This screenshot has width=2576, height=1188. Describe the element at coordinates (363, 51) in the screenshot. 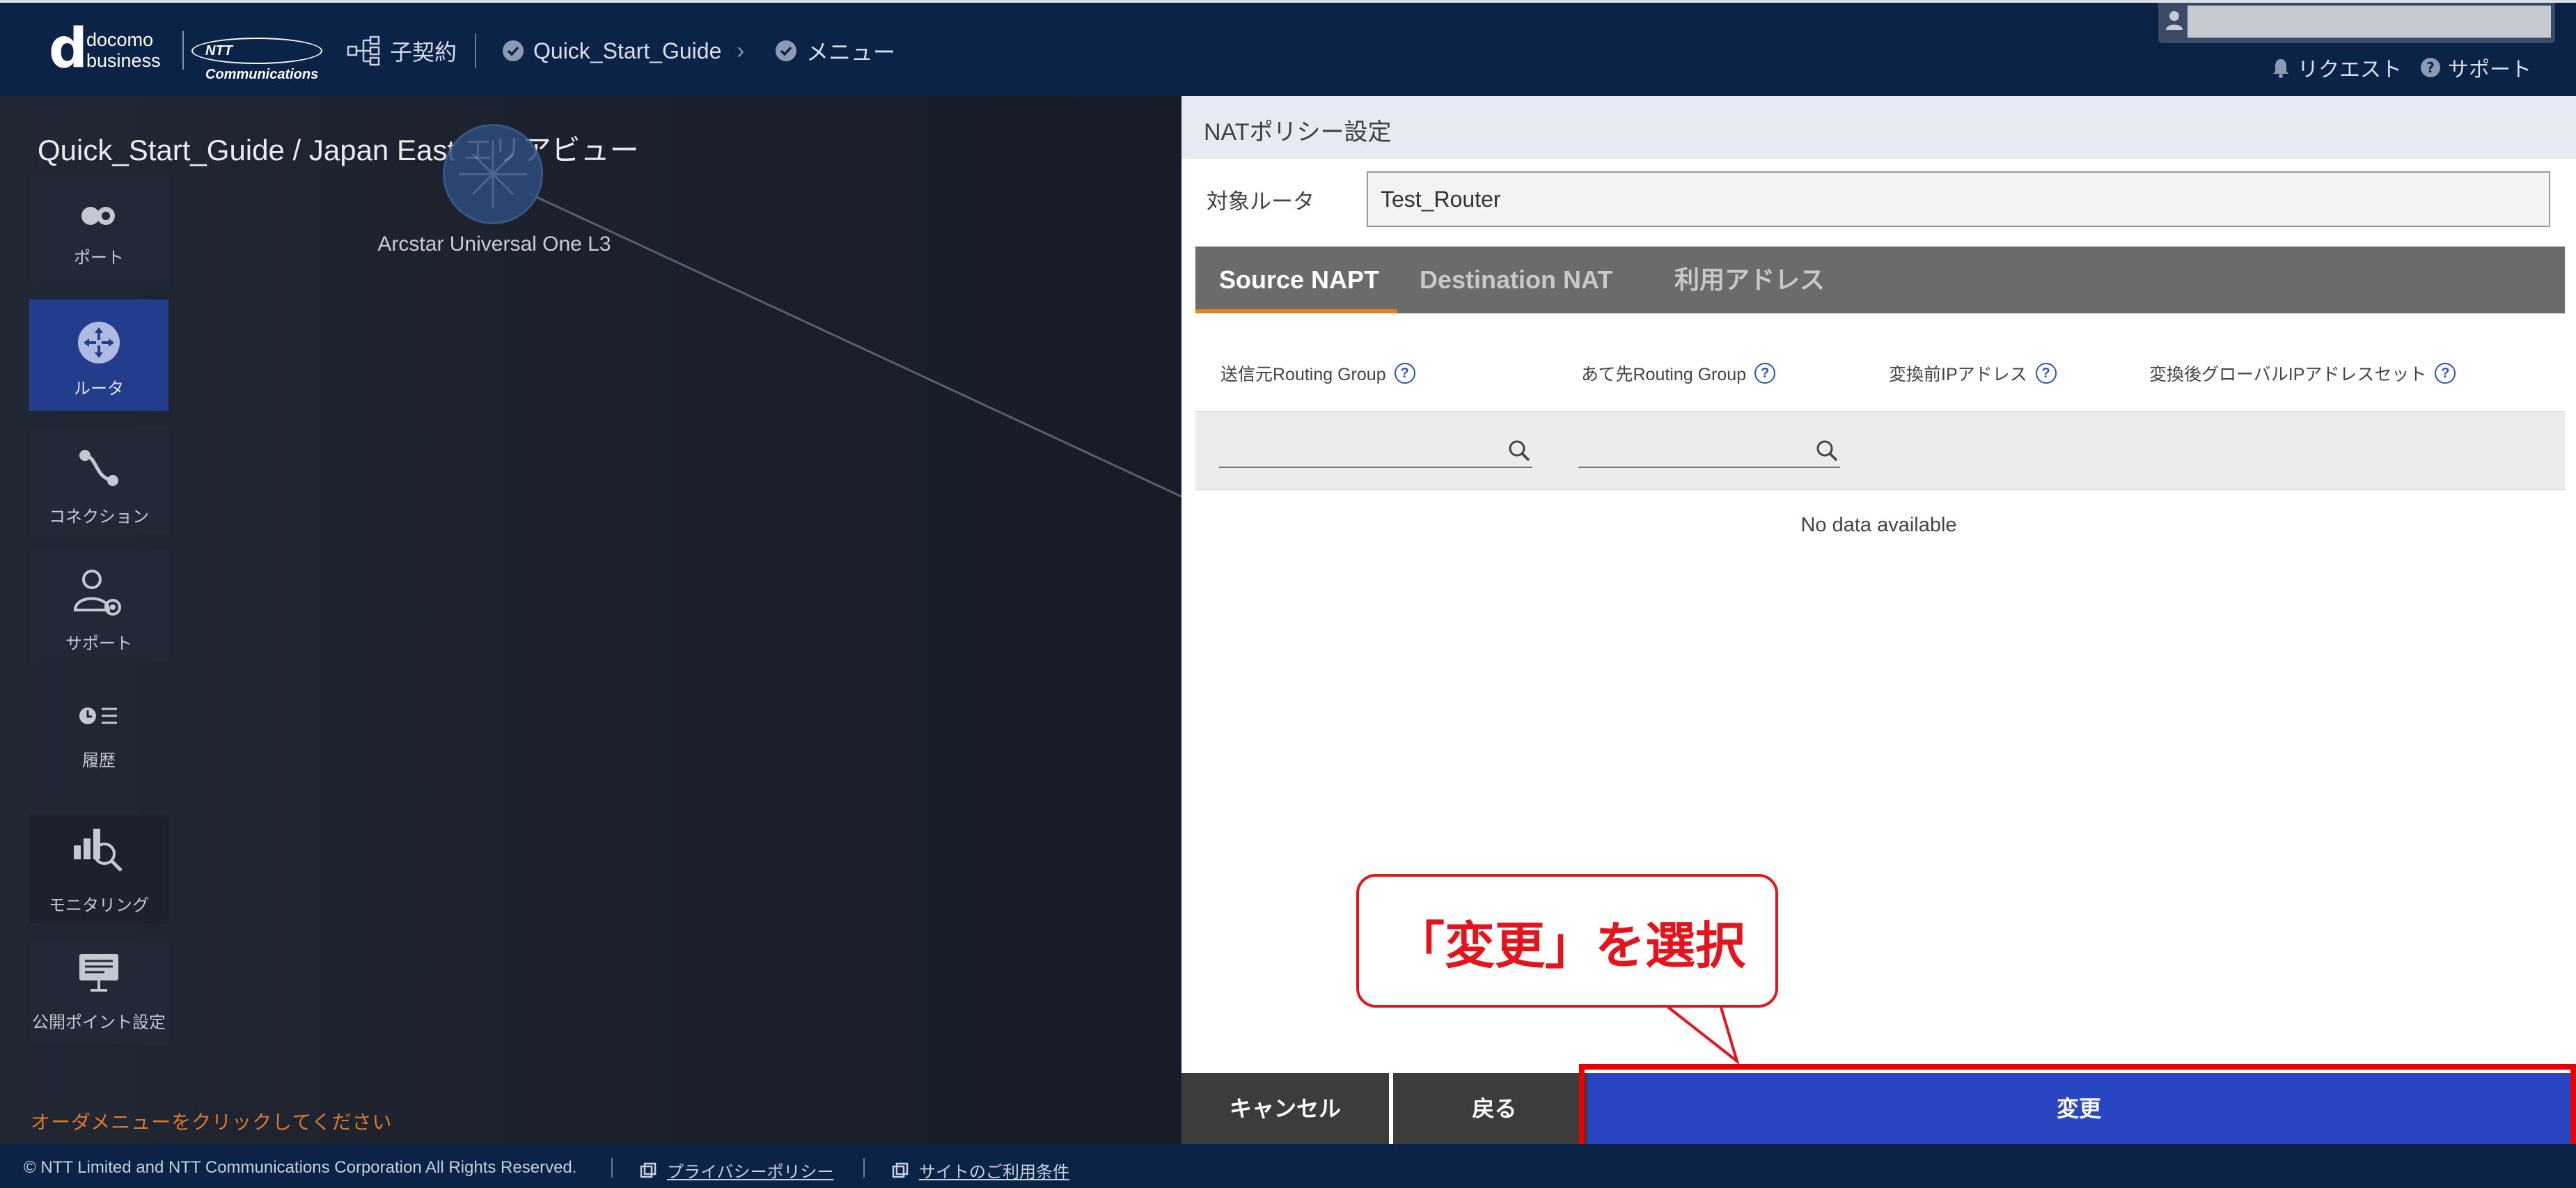

I see `hierarchy-icon` at that location.